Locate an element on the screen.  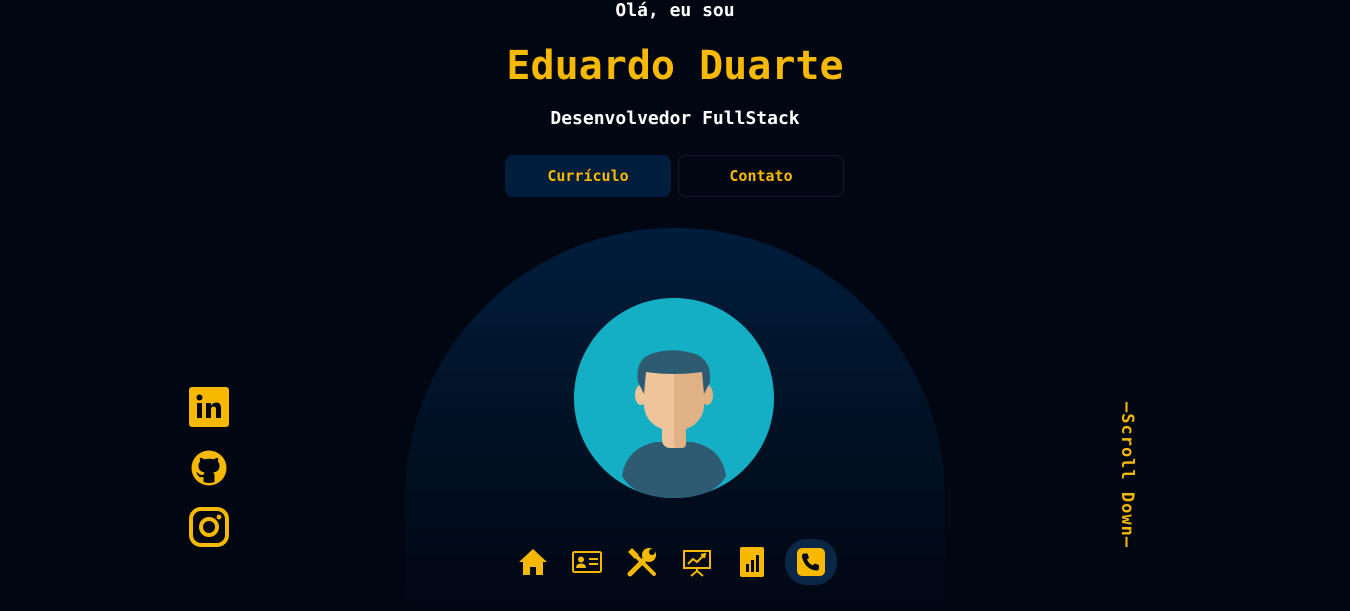
bar-chart-icon is located at coordinates (752, 562).